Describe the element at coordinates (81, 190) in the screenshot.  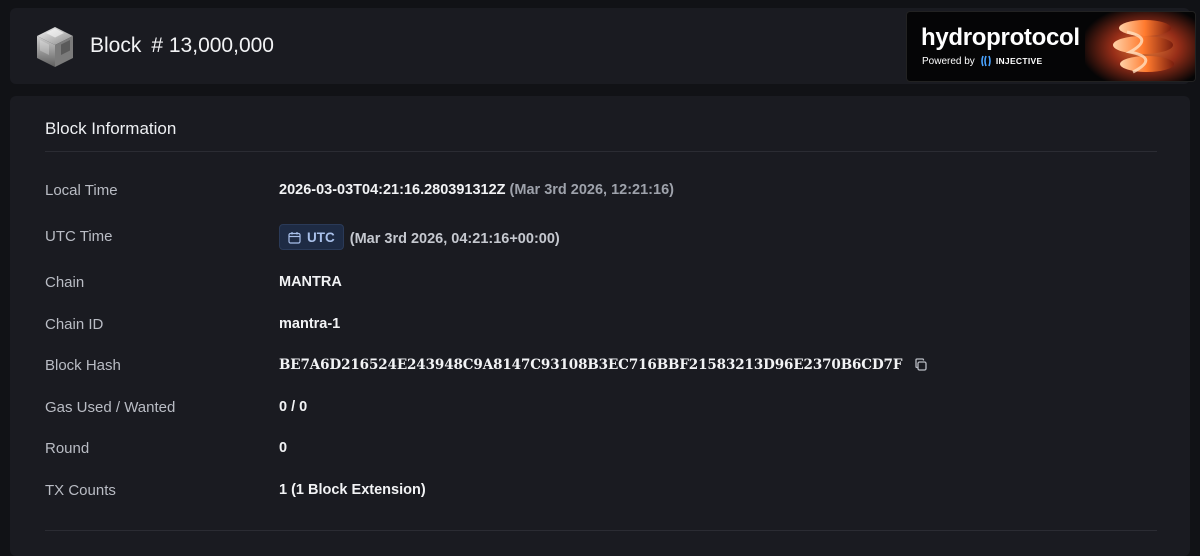
I see `row-label: Local Time` at that location.